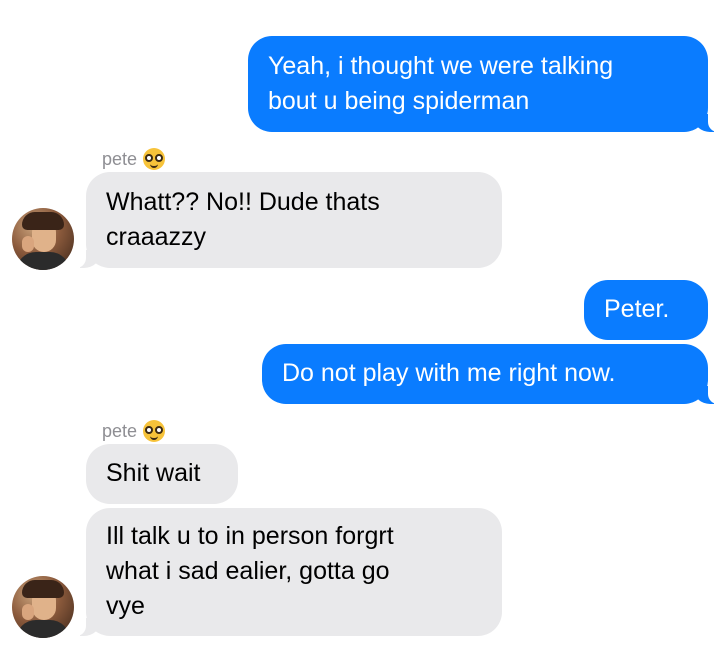 The height and width of the screenshot is (649, 726). What do you see at coordinates (162, 474) in the screenshot?
I see `message-bubble-incoming: Shit wait` at bounding box center [162, 474].